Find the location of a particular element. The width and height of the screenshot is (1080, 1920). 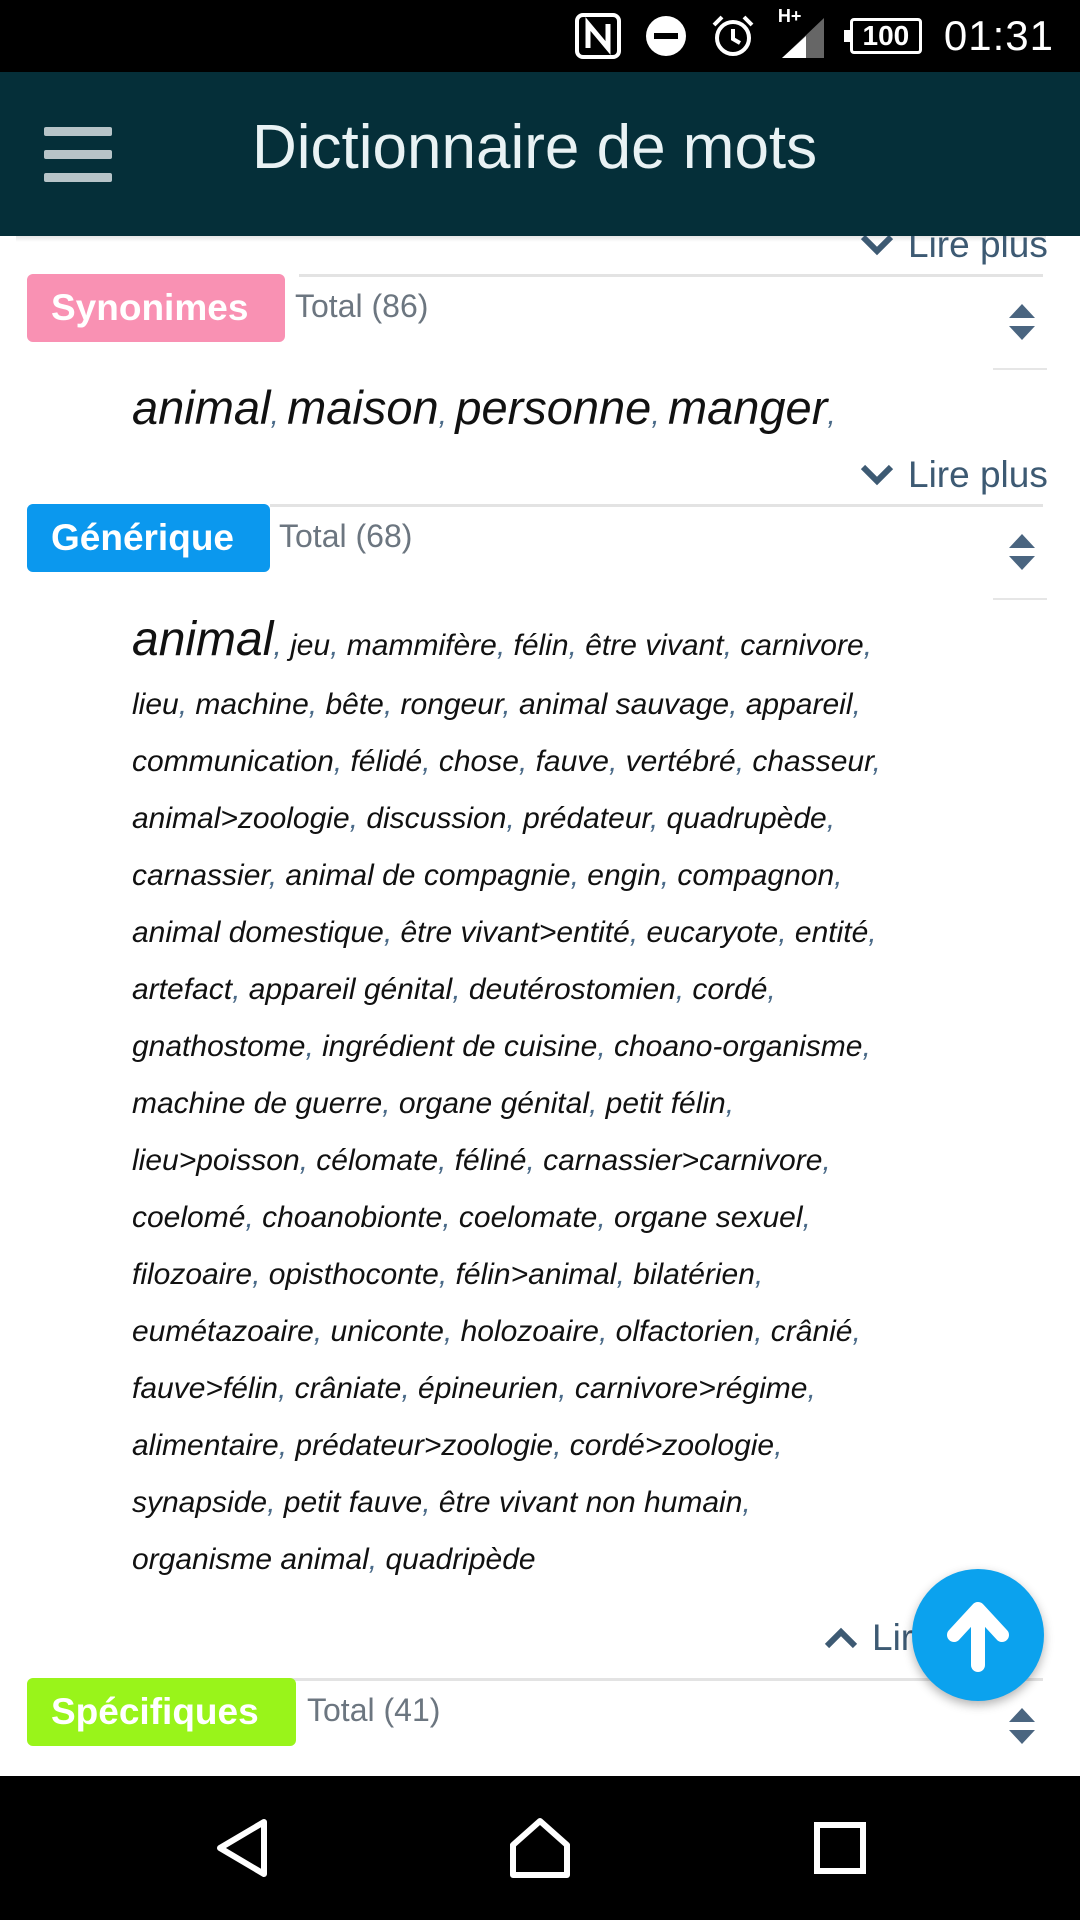

word-link: animal domestique is located at coordinates (258, 932).